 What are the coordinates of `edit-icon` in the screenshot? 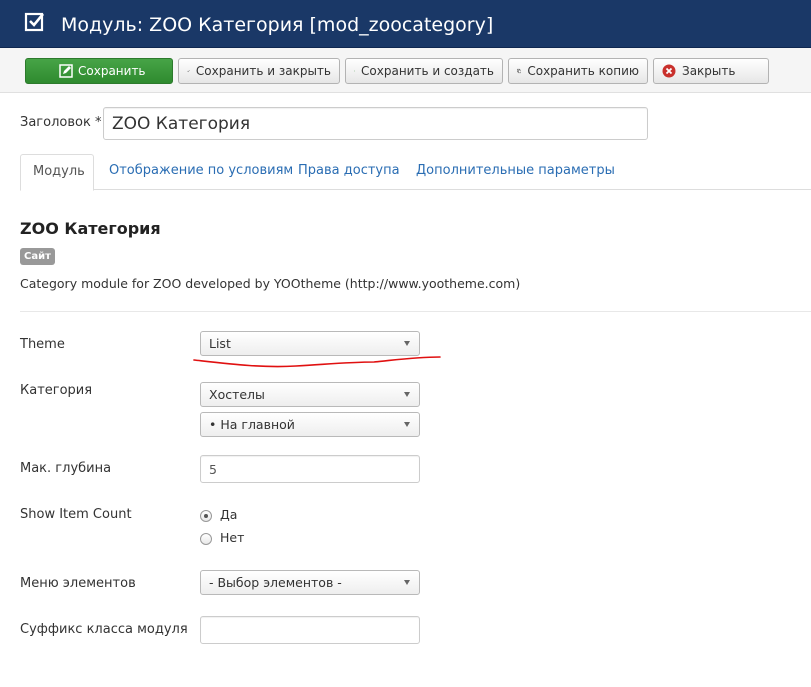 It's located at (66, 71).